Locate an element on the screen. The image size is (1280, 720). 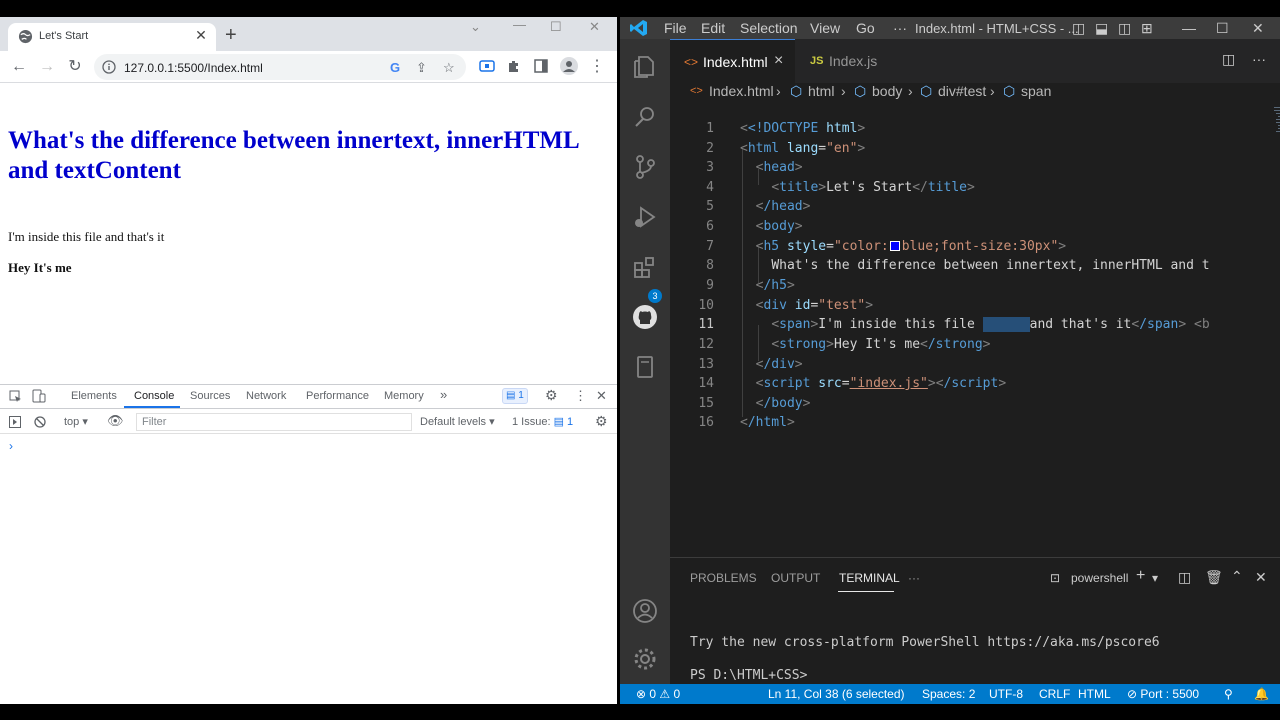
profile-avatar is located at coordinates (569, 66).